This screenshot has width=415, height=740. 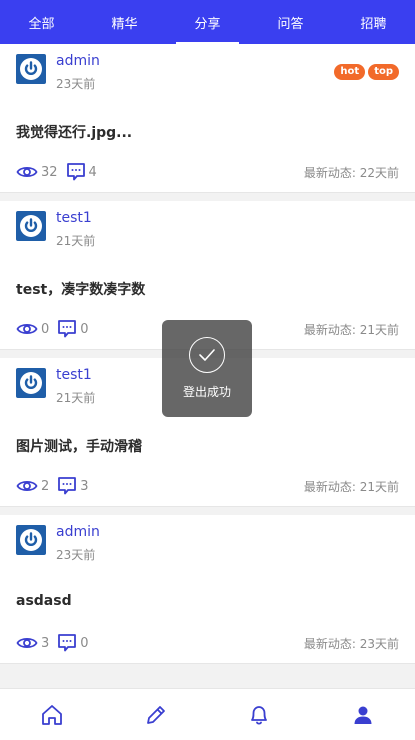 I want to click on tab-label: 全部, so click(x=41, y=24).